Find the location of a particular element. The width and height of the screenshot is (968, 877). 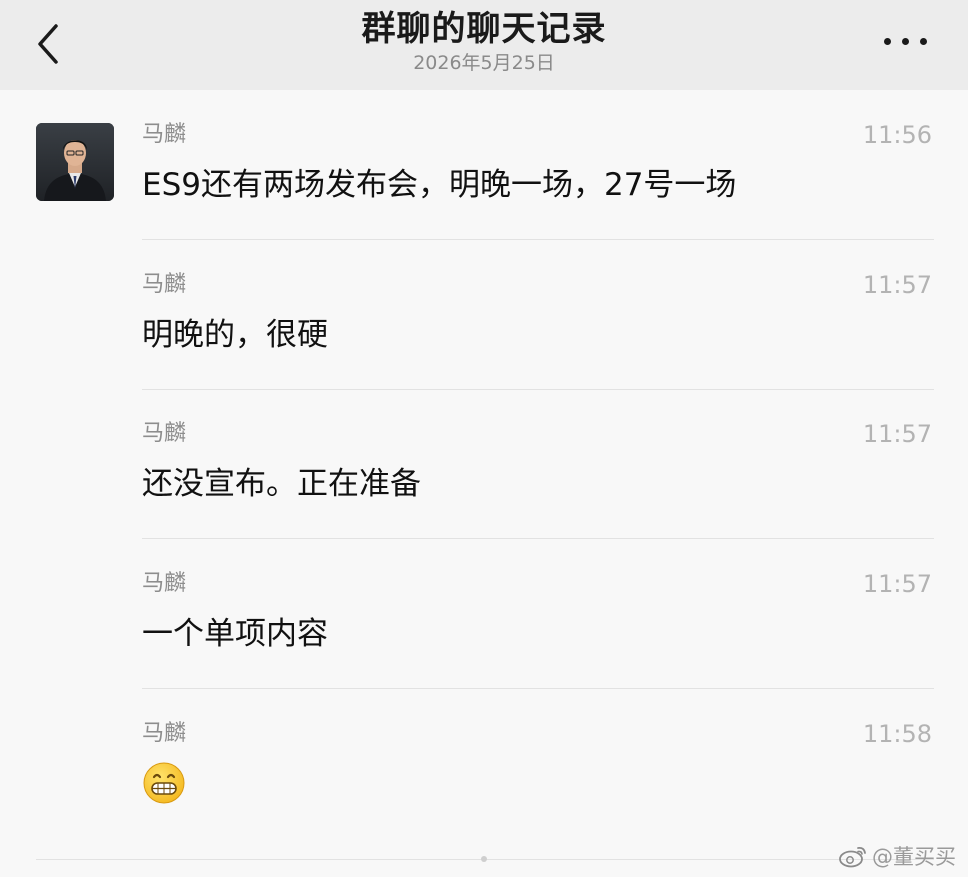

avatar is located at coordinates (75, 162).